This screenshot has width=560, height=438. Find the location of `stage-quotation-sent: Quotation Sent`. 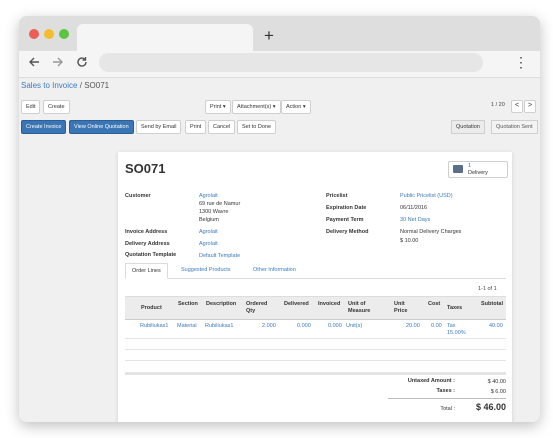

stage-quotation-sent: Quotation Sent is located at coordinates (514, 127).